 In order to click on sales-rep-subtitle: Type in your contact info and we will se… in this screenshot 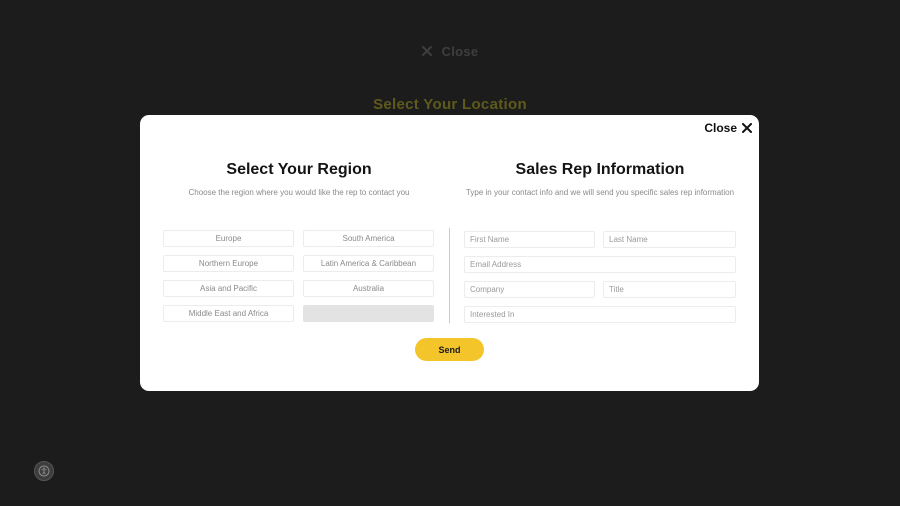, I will do `click(600, 192)`.